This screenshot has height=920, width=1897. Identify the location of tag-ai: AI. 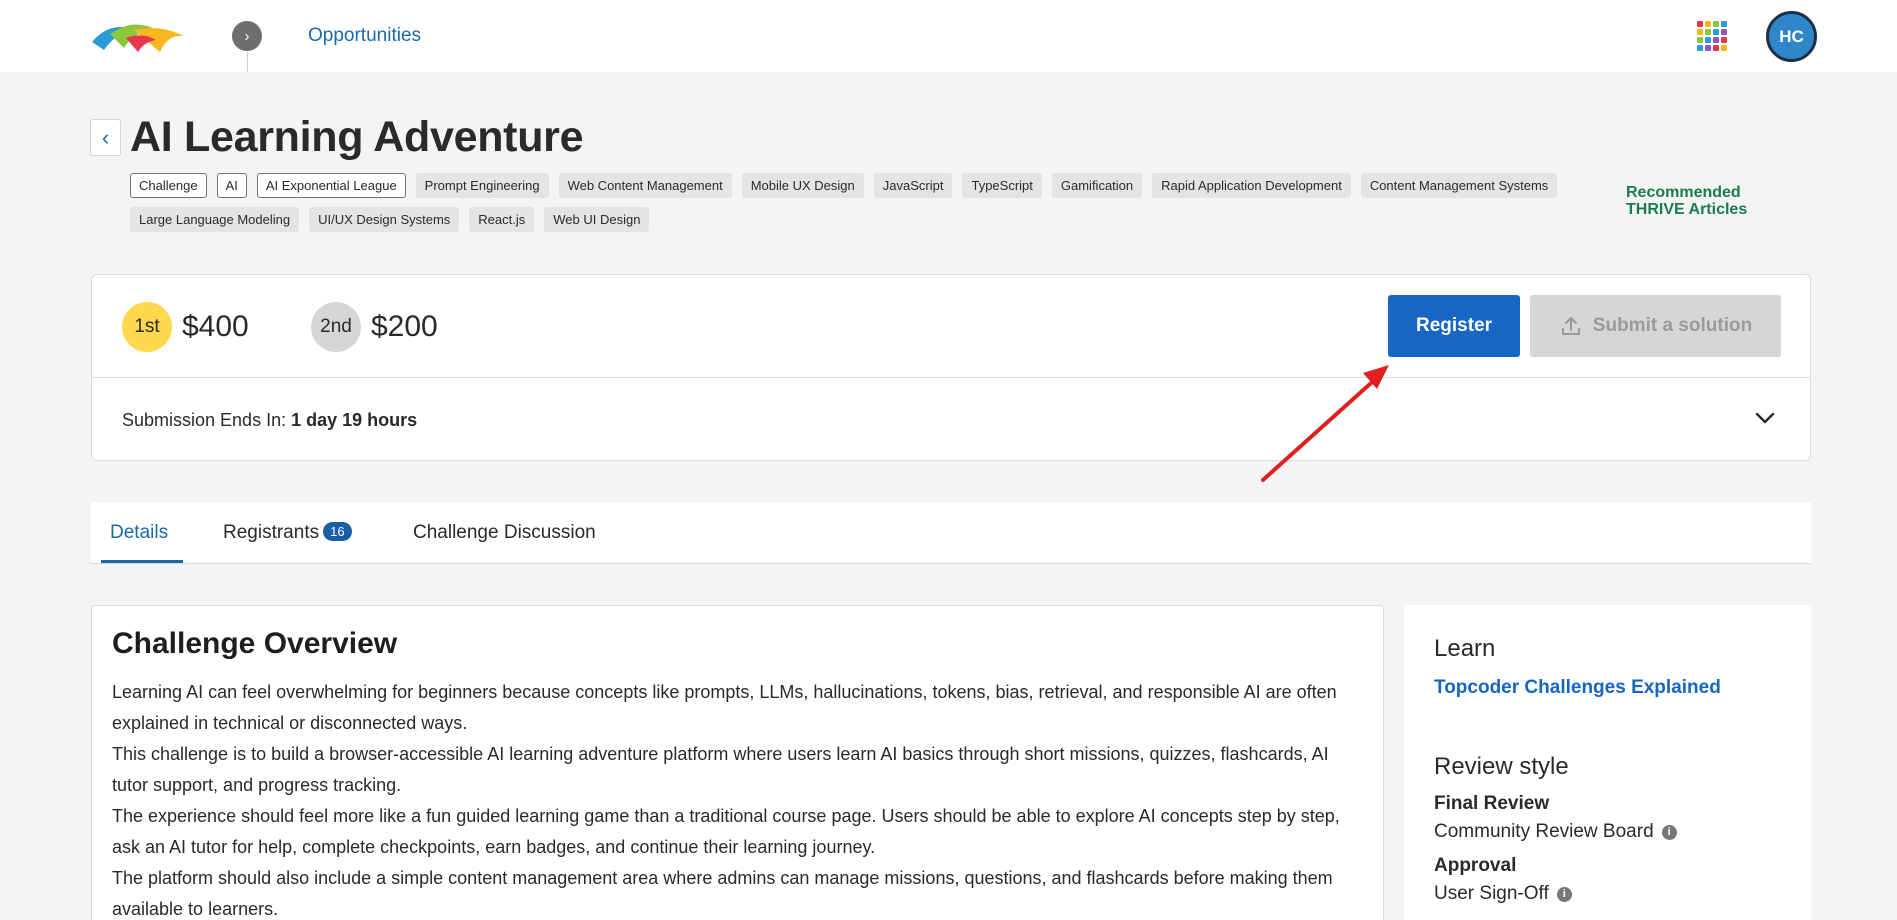
(231, 185).